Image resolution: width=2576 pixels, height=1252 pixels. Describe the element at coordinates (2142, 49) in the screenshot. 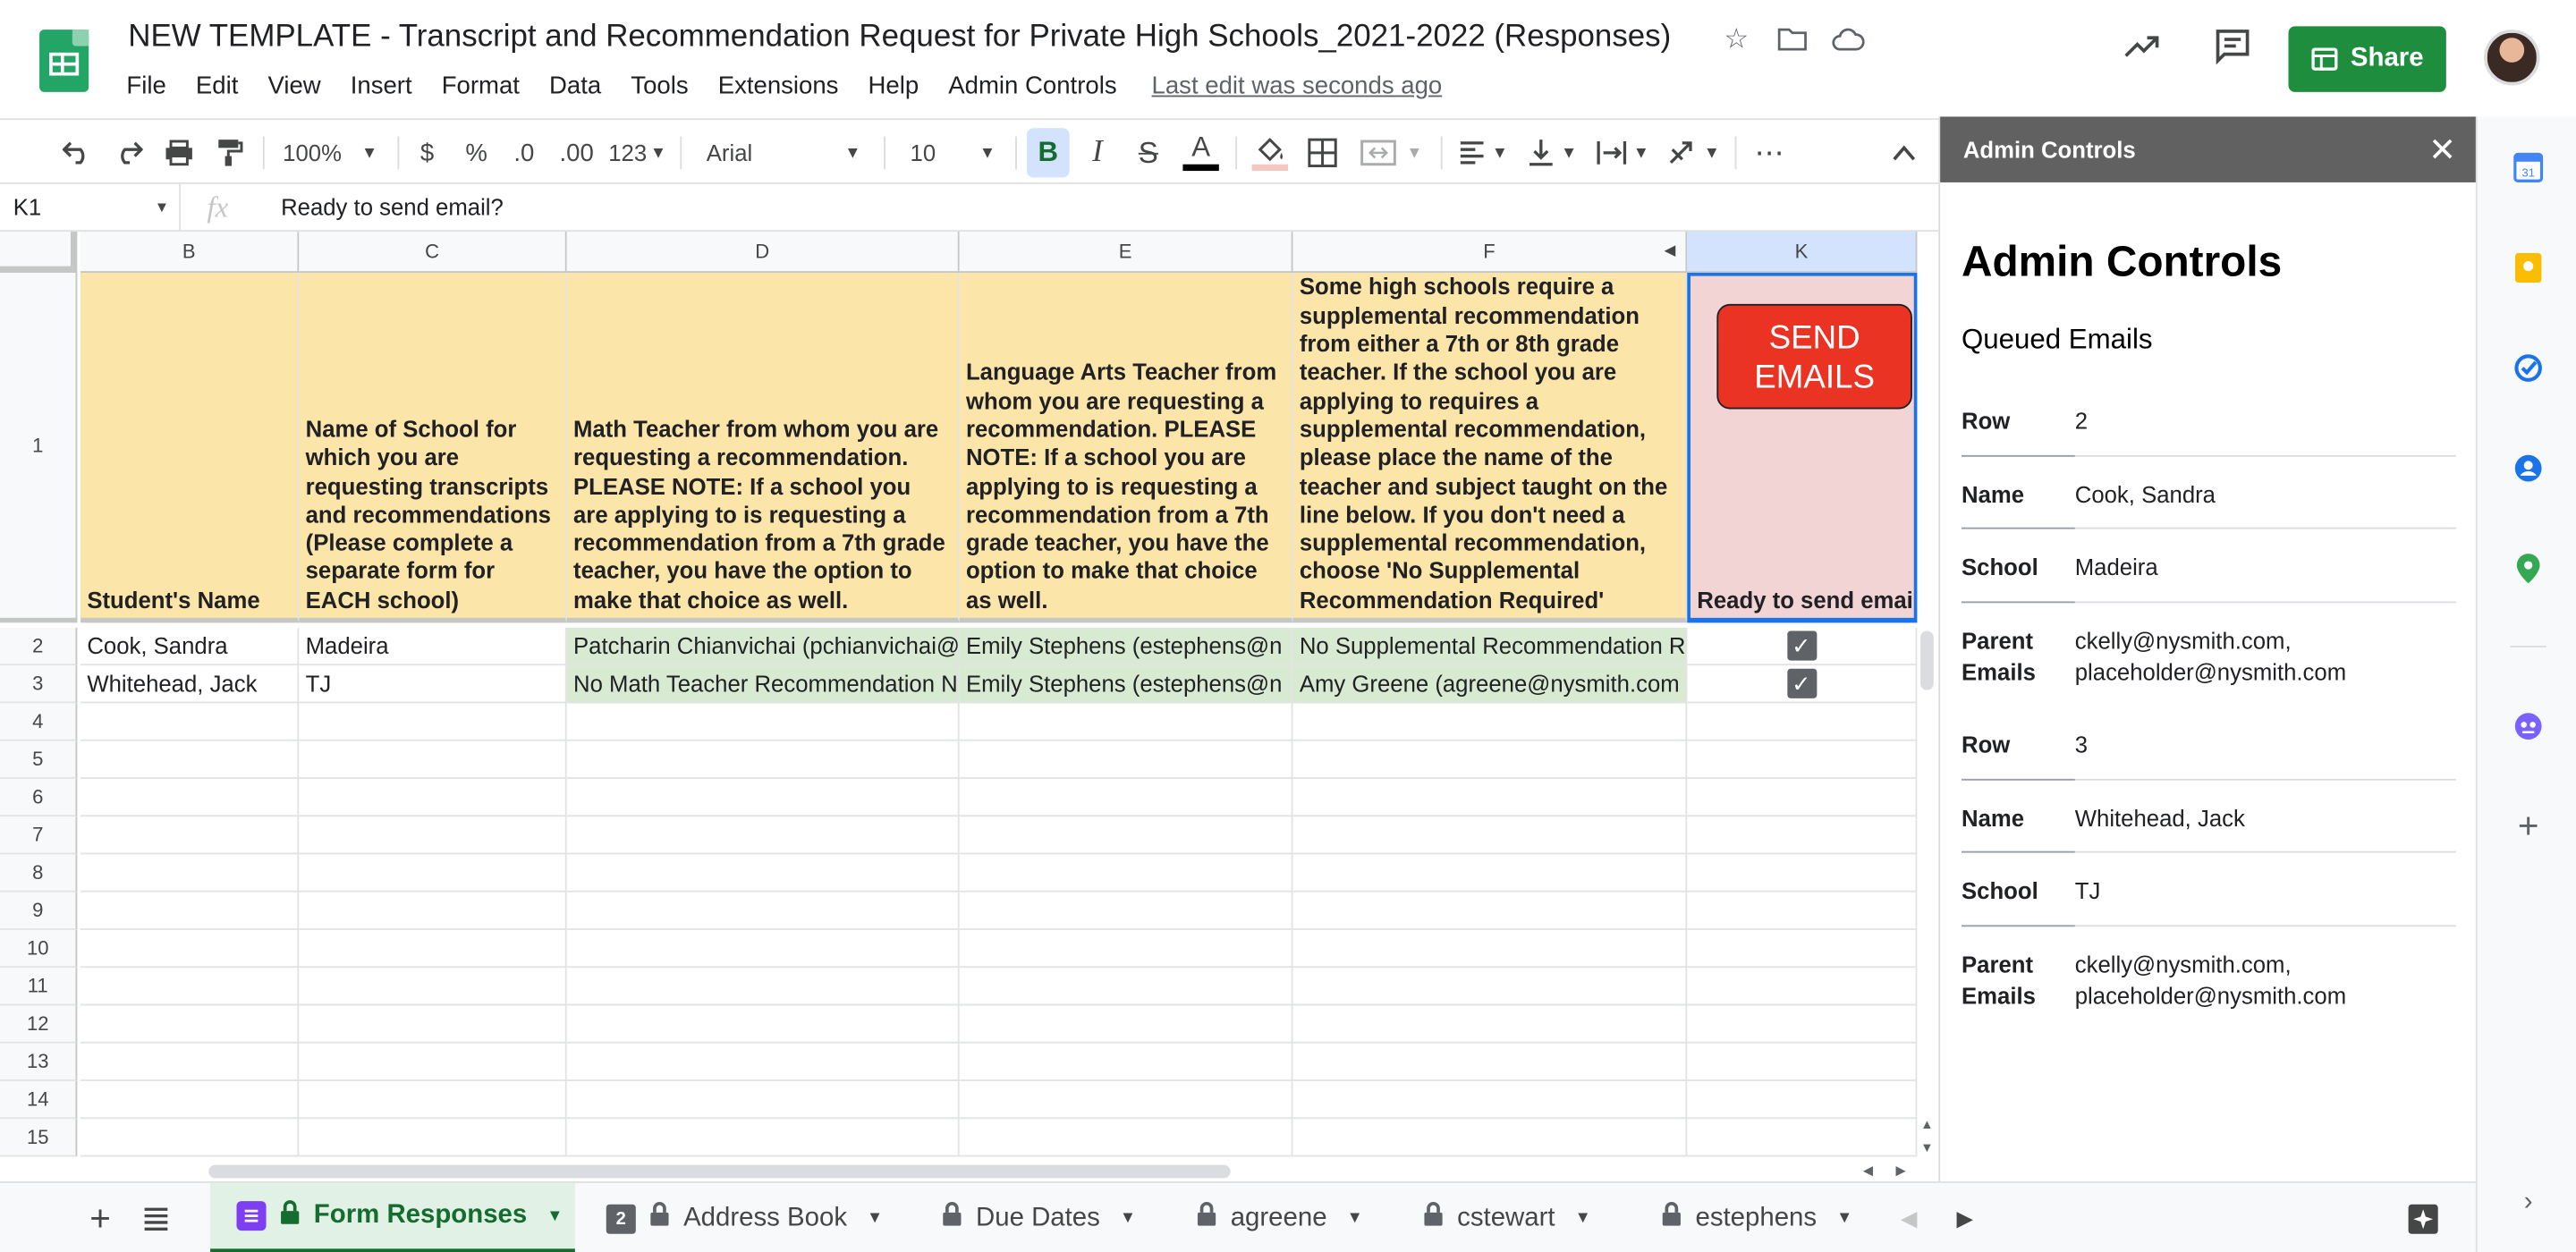

I see `trend-icon` at that location.